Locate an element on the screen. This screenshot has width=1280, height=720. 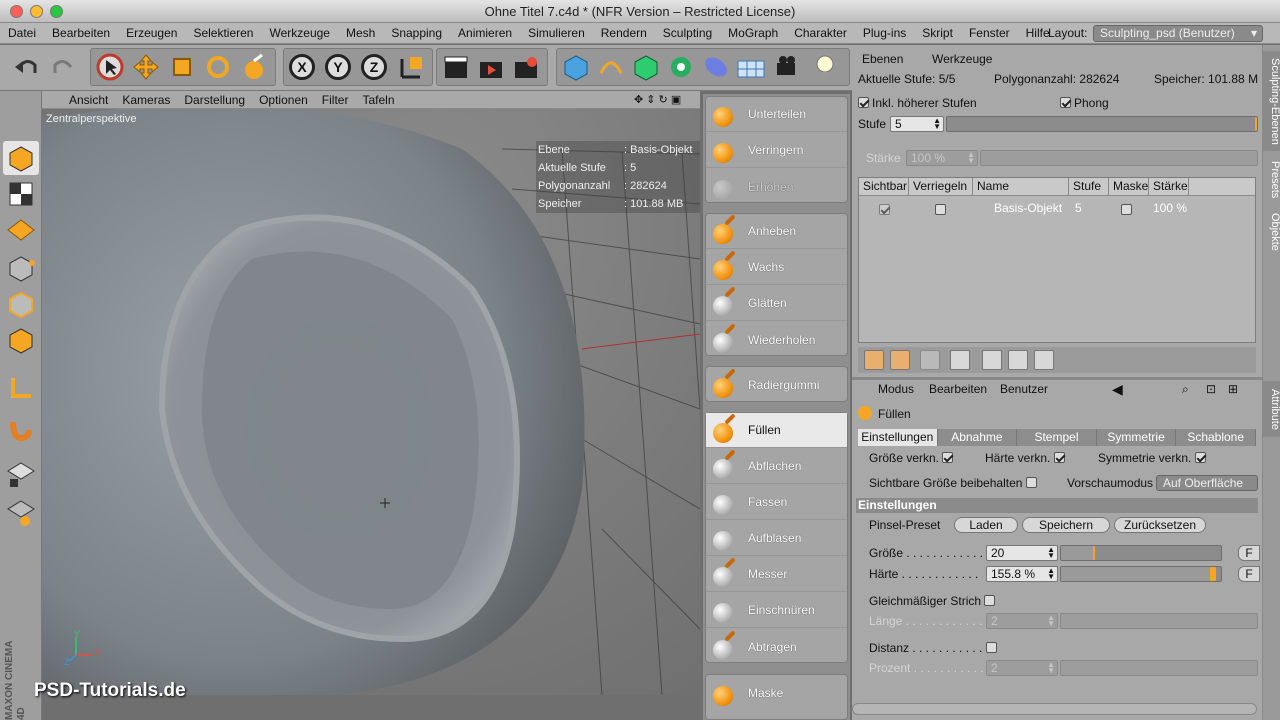
menu-rendern: Rendern is located at coordinates (624, 33).